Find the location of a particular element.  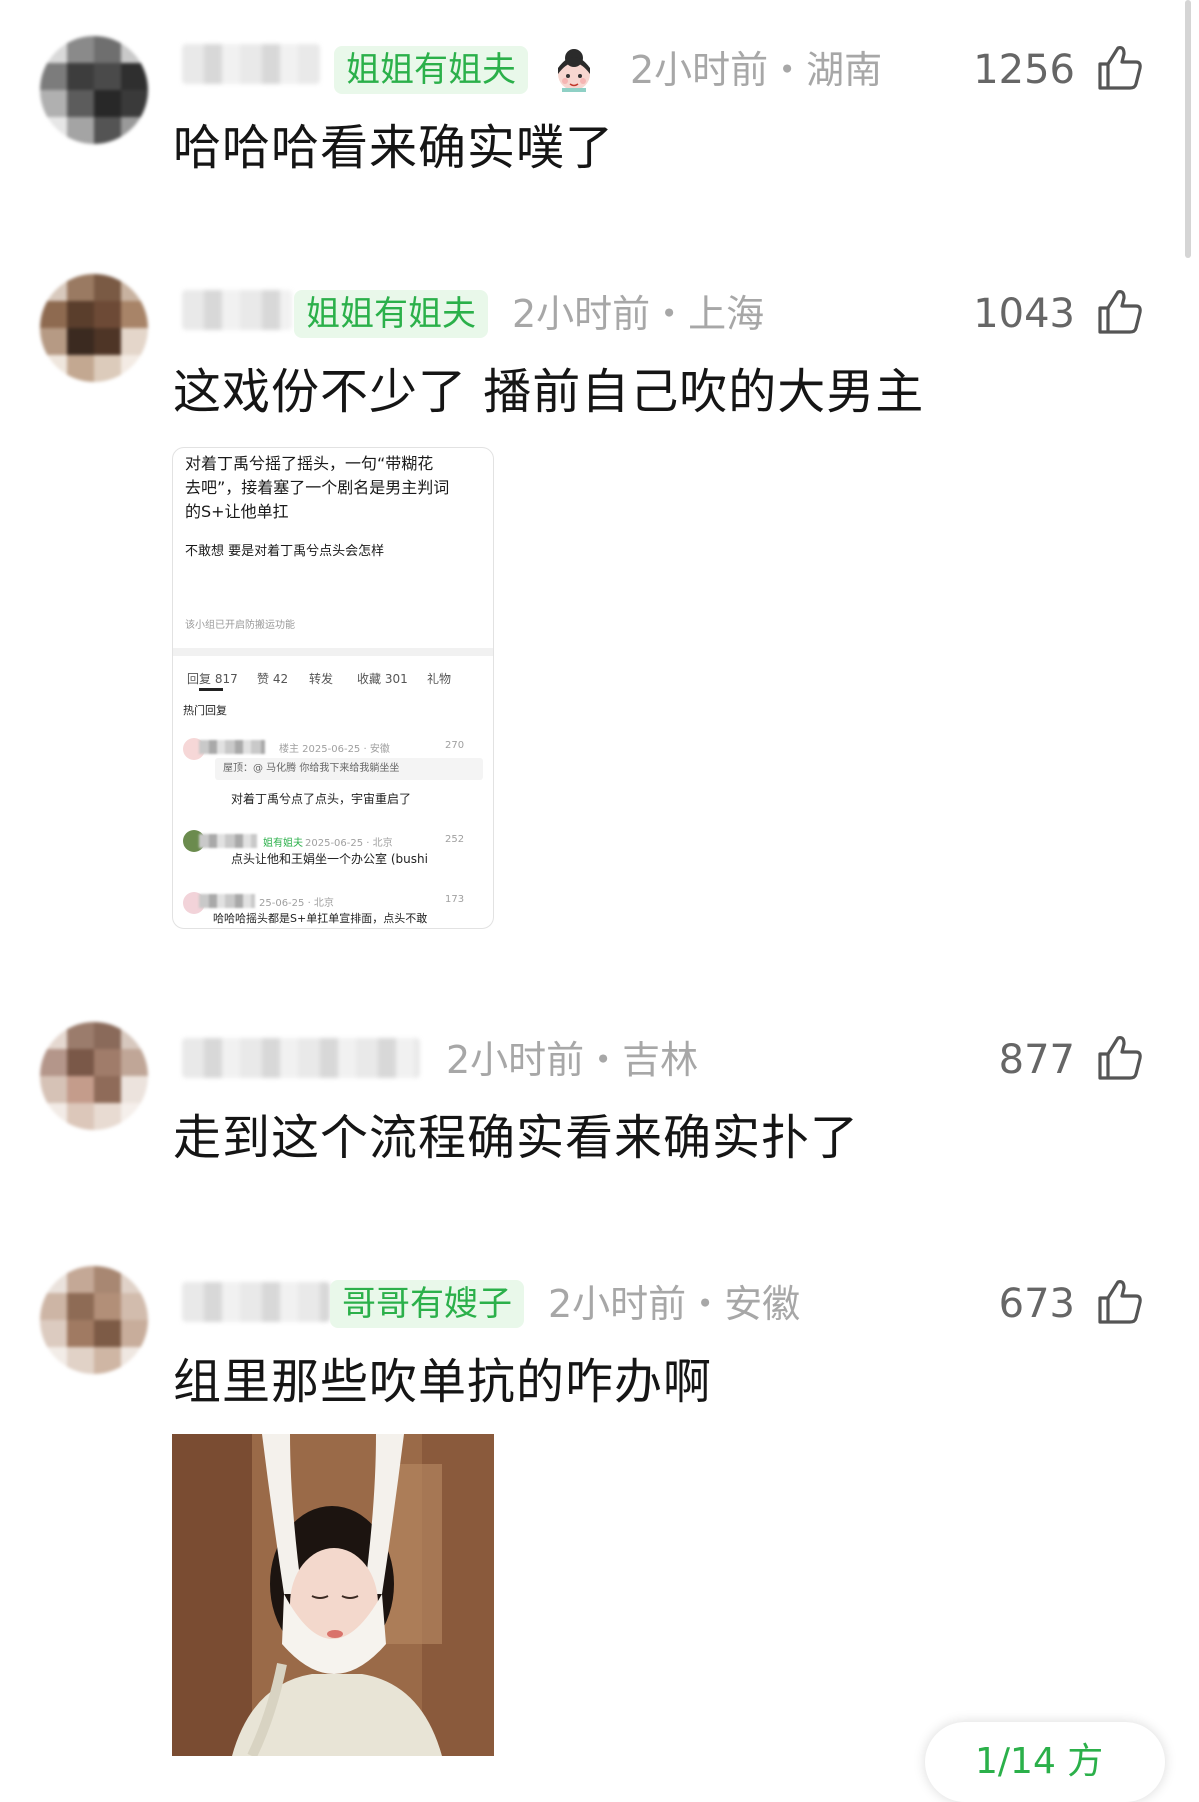

embedded-post-line: 的S+让他单扛 is located at coordinates (237, 511).